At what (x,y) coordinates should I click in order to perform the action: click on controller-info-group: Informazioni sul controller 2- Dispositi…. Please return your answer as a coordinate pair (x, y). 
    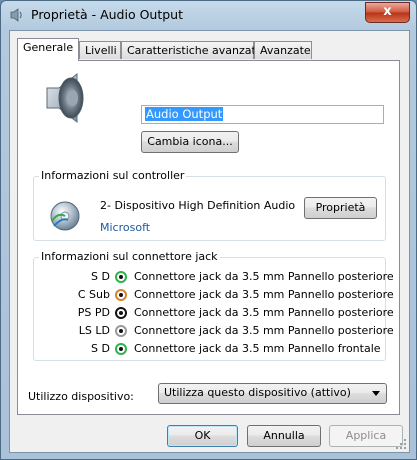
    Looking at the image, I should click on (209, 205).